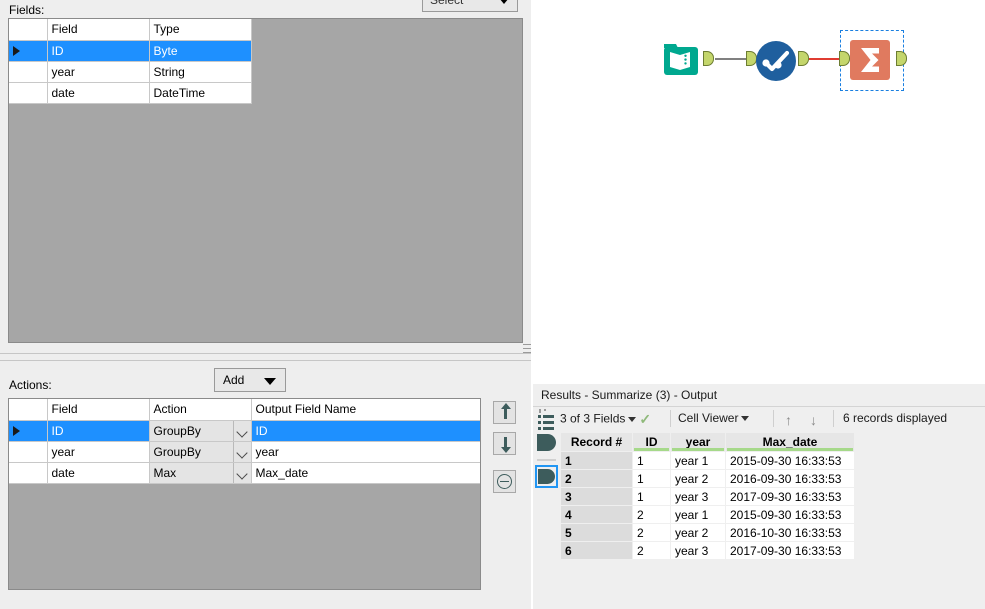 Image resolution: width=985 pixels, height=609 pixels. What do you see at coordinates (732, 59) in the screenshot?
I see `connection-input-to-select` at bounding box center [732, 59].